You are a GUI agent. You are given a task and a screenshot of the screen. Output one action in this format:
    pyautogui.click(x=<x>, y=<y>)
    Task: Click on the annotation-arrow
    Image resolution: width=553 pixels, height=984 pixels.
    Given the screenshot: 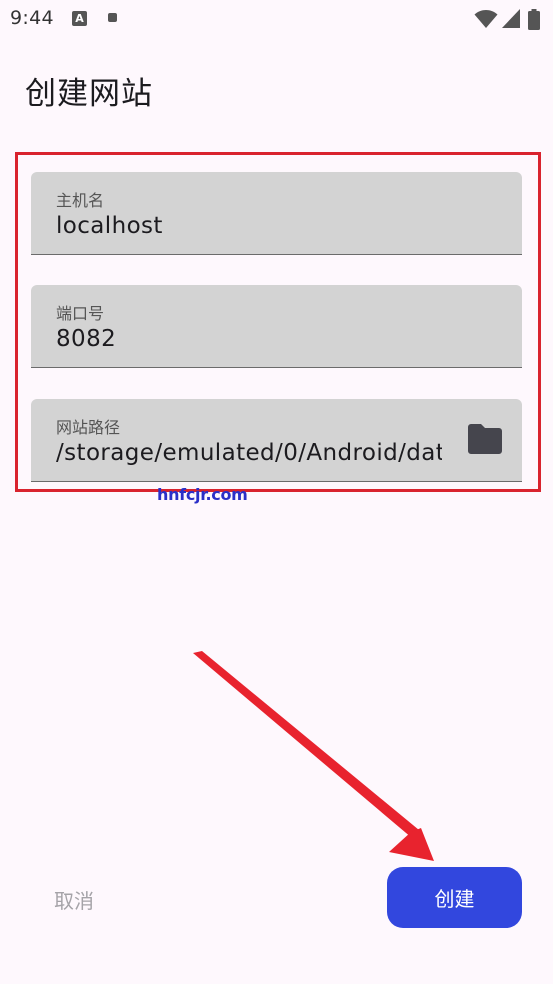 What is the action you would take?
    pyautogui.click(x=313, y=756)
    